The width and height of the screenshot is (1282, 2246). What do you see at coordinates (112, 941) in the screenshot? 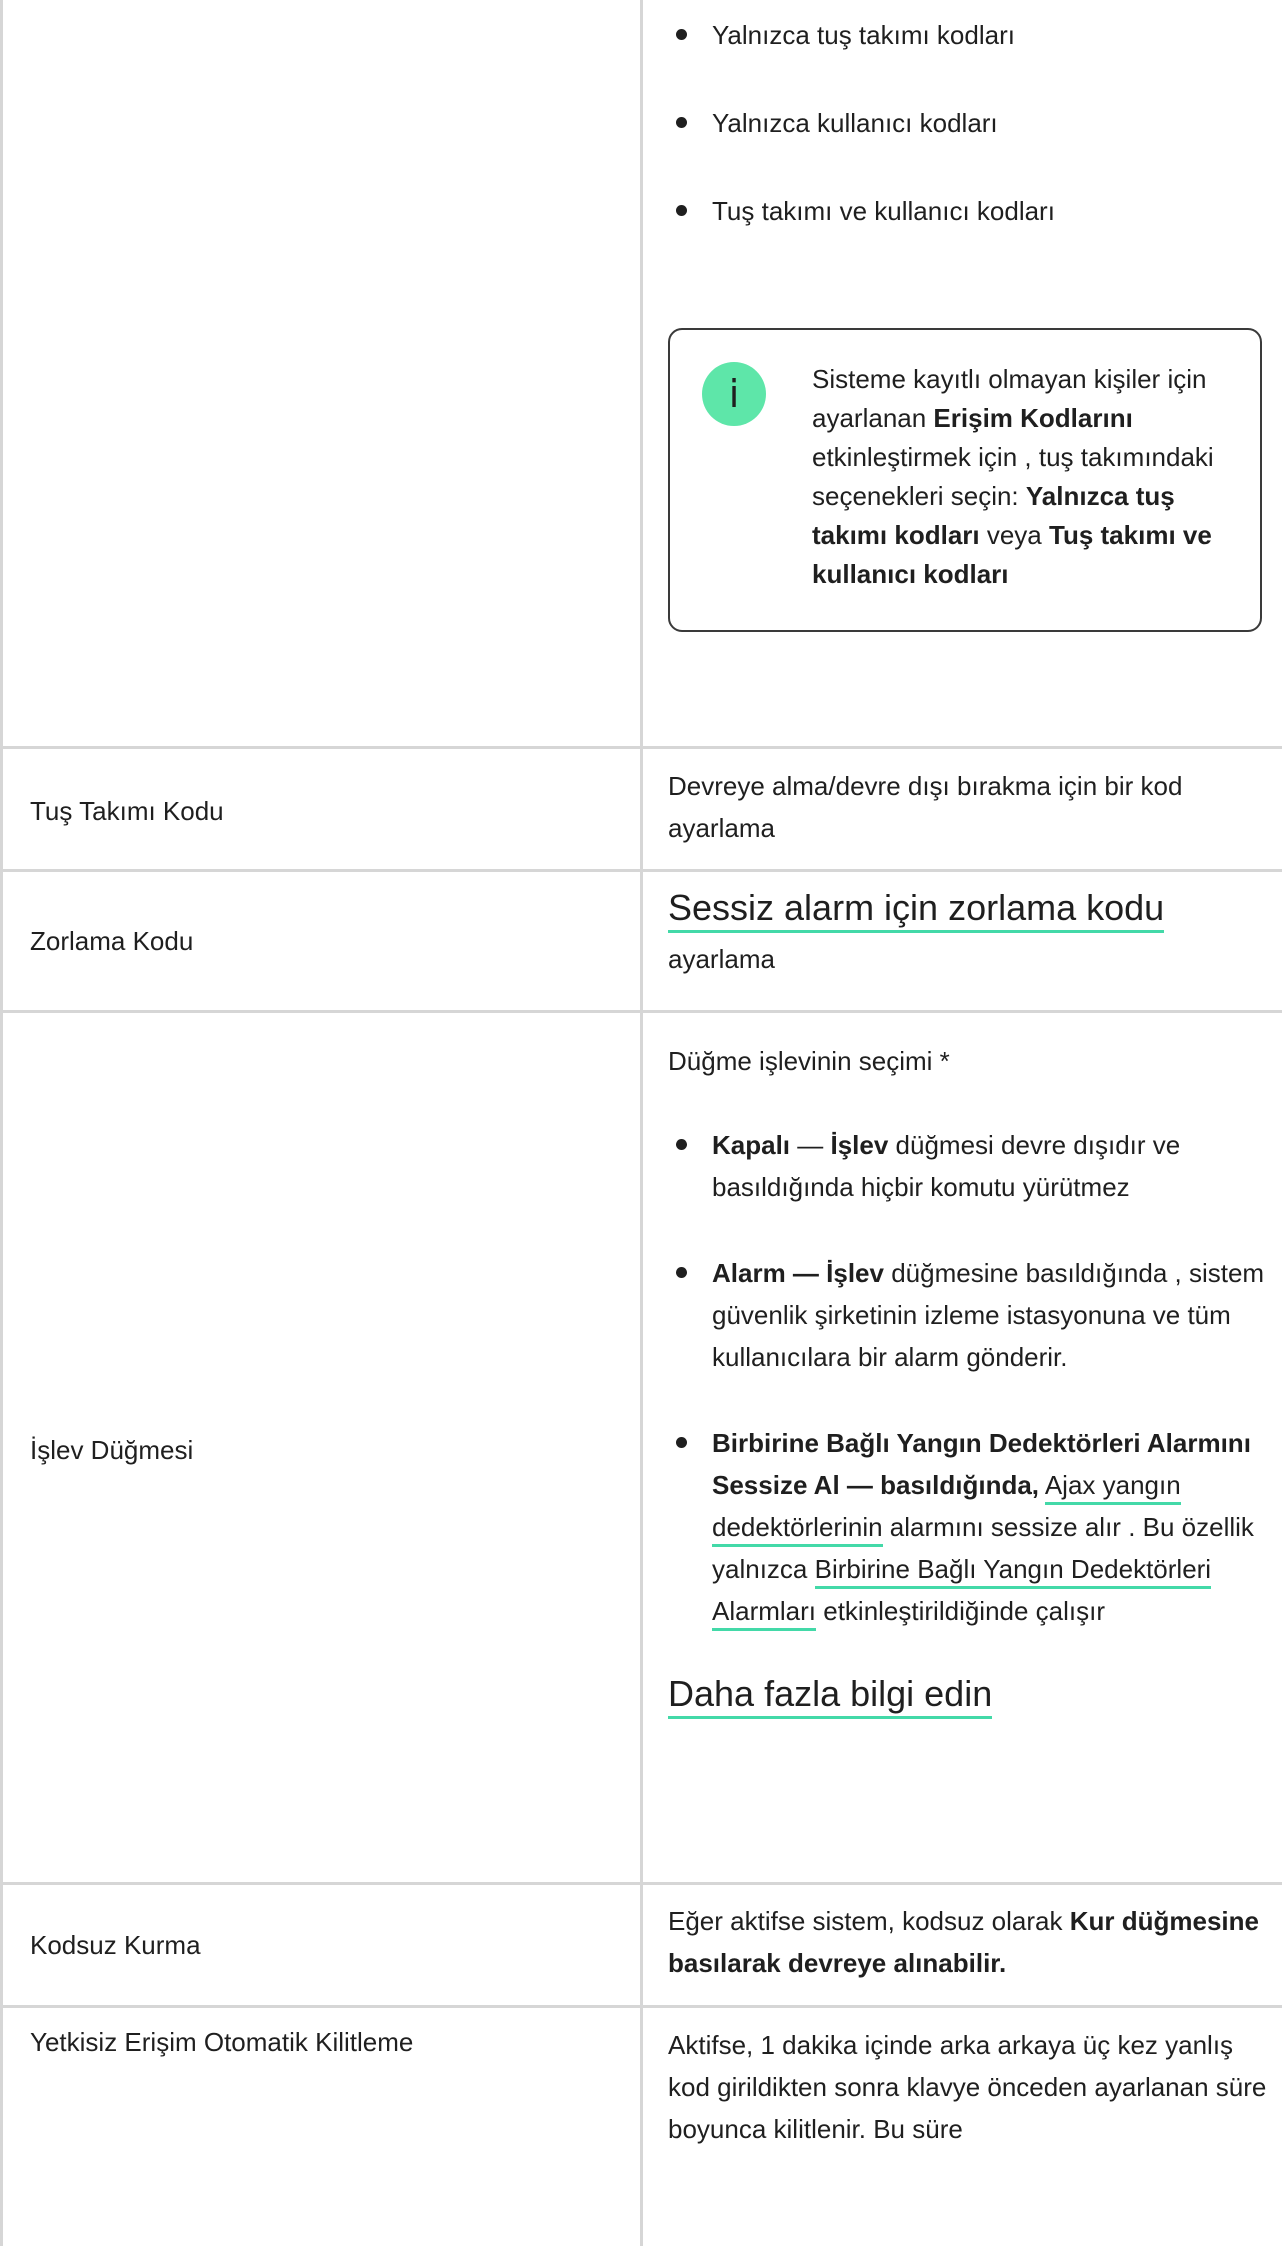
I see `row-label-duress-code: Zorlama Kodu` at bounding box center [112, 941].